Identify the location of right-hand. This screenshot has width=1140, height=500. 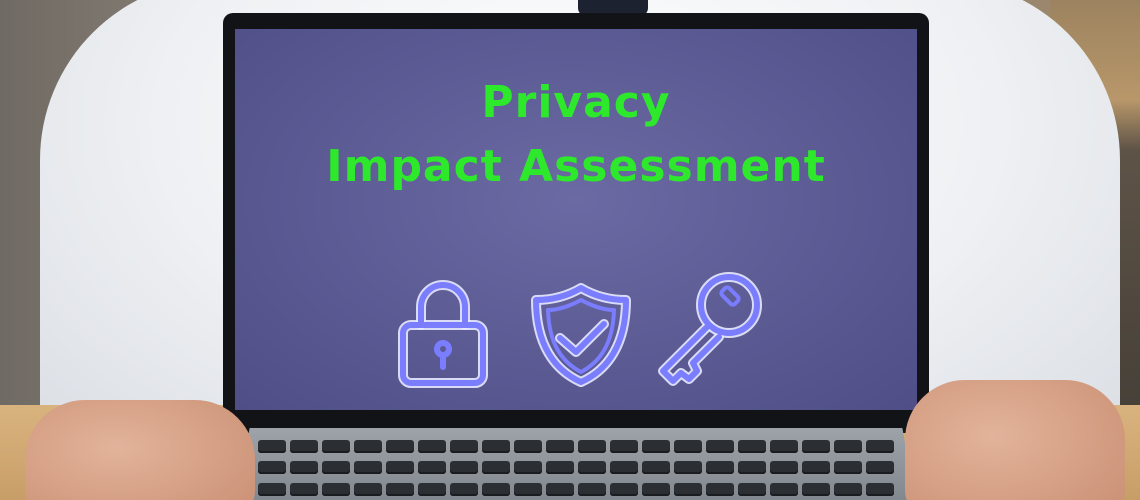
(1015, 440).